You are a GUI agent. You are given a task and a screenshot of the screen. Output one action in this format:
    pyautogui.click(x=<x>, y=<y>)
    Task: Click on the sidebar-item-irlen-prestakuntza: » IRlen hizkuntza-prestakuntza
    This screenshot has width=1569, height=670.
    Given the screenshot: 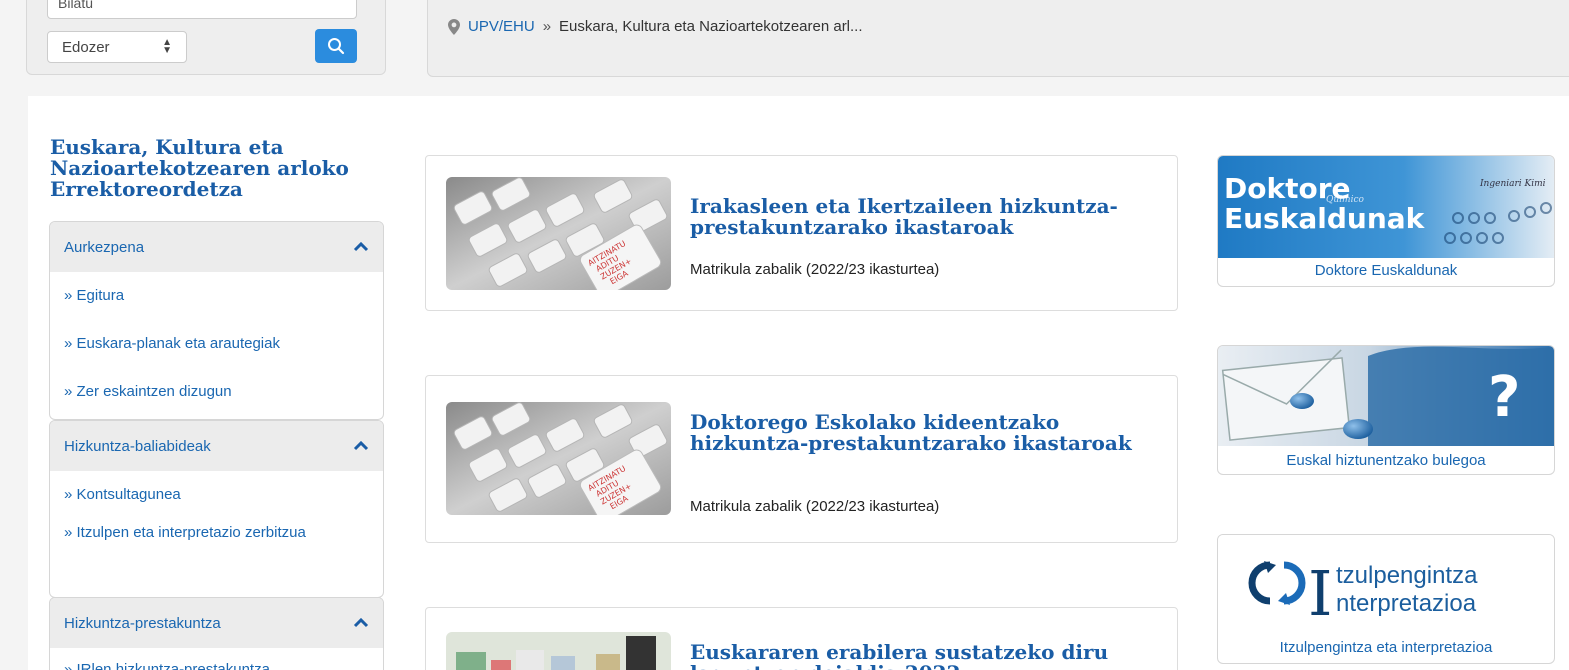 What is the action you would take?
    pyautogui.click(x=216, y=664)
    